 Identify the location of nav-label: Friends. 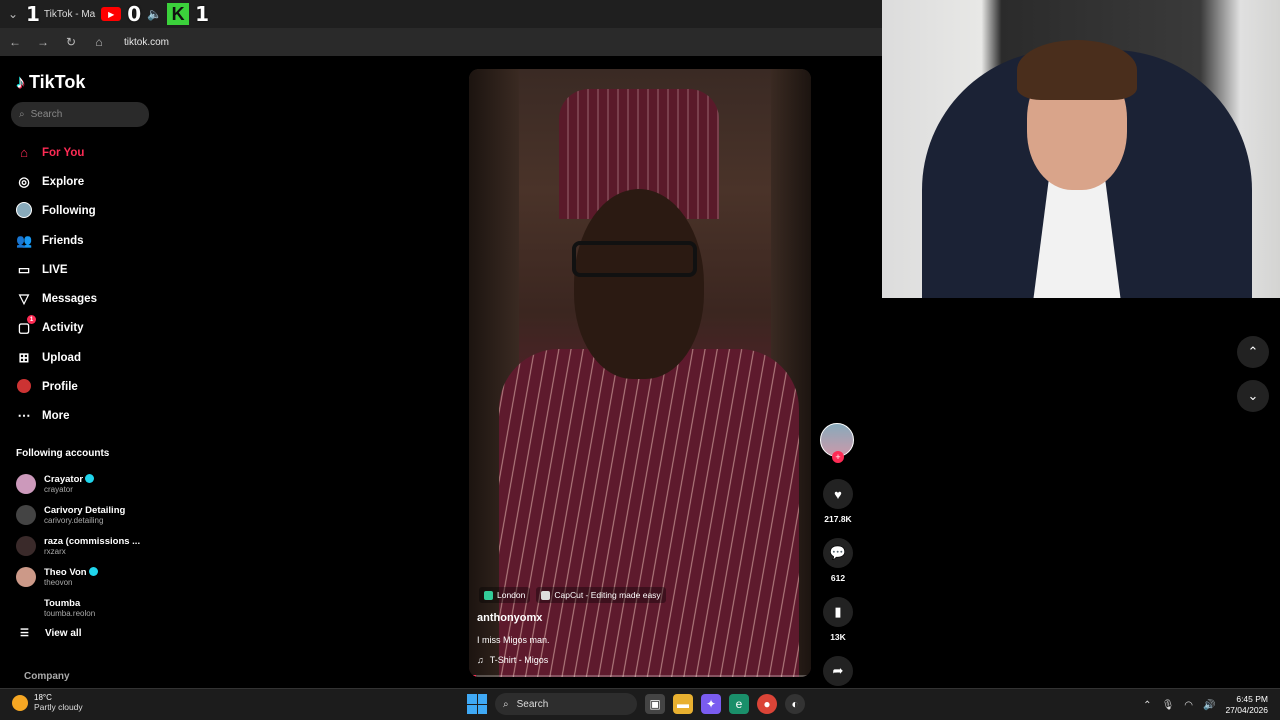
(63, 240).